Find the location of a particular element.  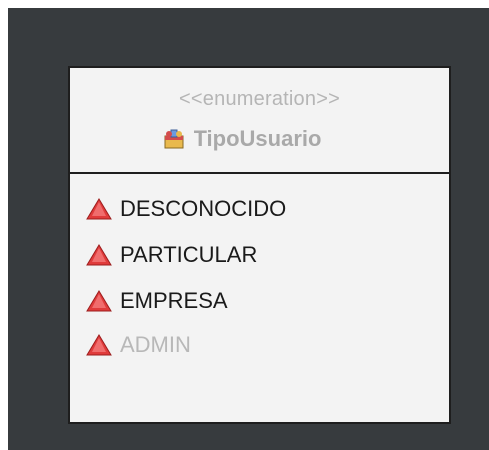

literal-item: EMPRESA is located at coordinates (157, 302).